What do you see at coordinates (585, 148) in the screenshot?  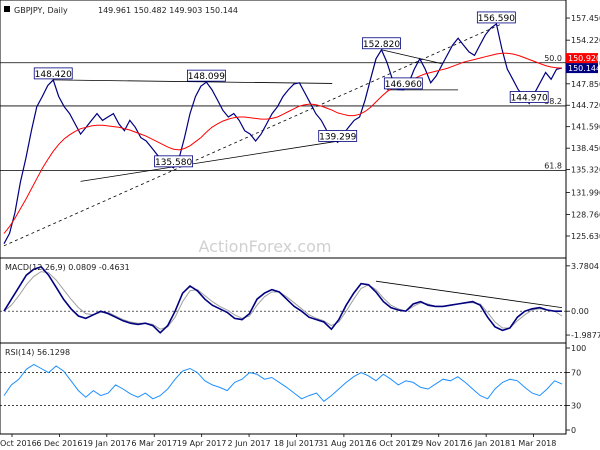 I see `y-tick-label: 138.450` at bounding box center [585, 148].